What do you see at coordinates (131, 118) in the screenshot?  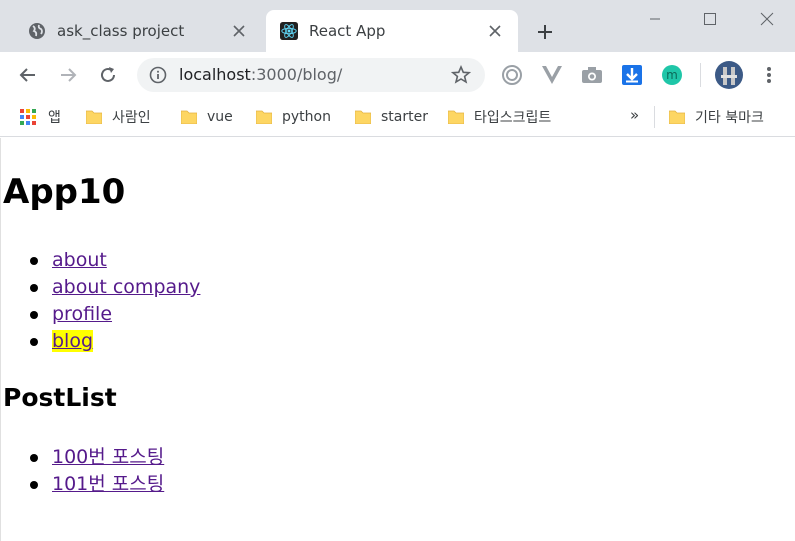 I see `bookmark-label: 사람인` at bounding box center [131, 118].